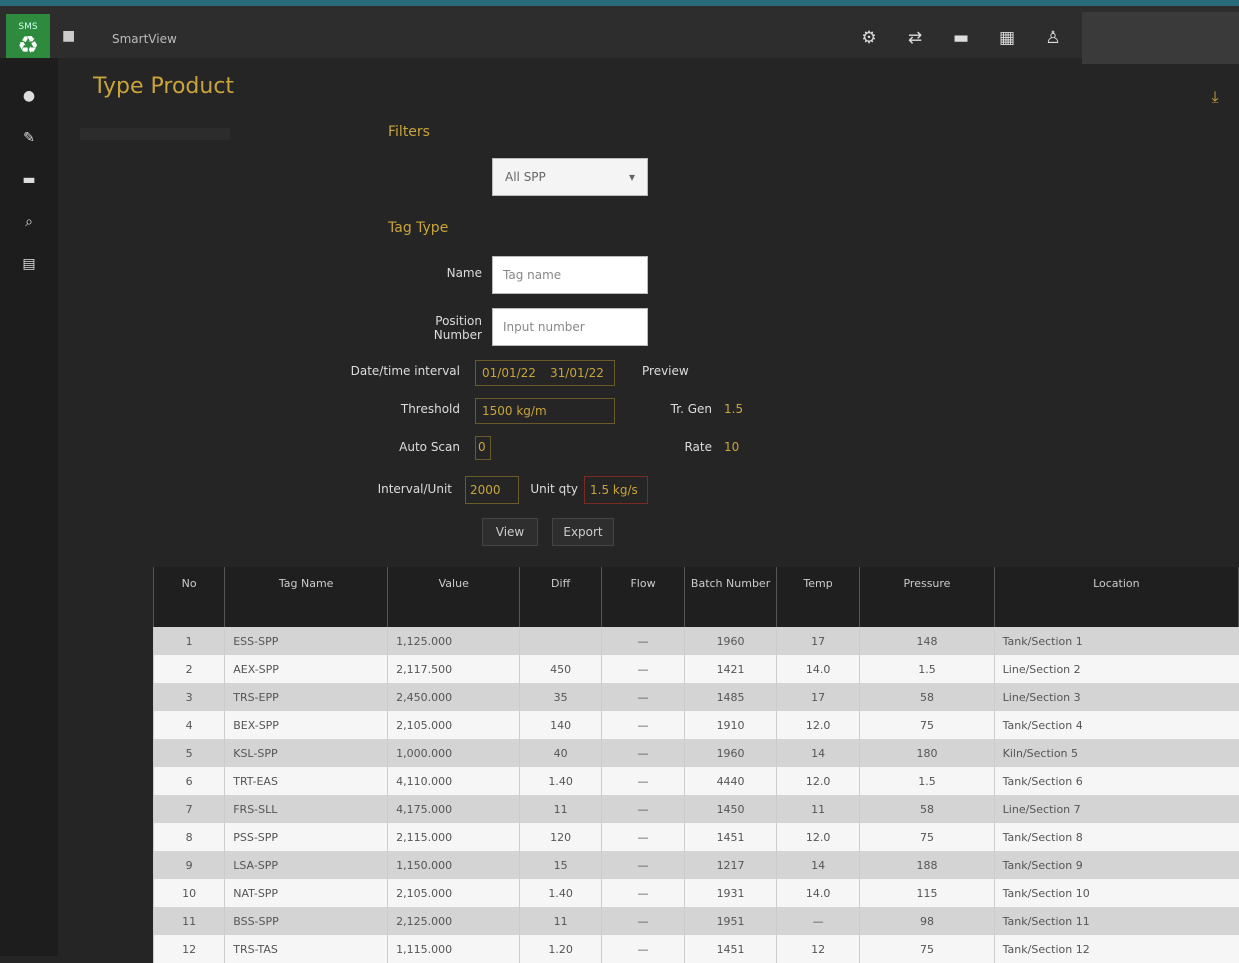 The height and width of the screenshot is (963, 1239). What do you see at coordinates (619, 36) in the screenshot?
I see `top-bar: SMS ♻ ■ SmartView ⚙ ⇄ ▬ ▦ ♙` at bounding box center [619, 36].